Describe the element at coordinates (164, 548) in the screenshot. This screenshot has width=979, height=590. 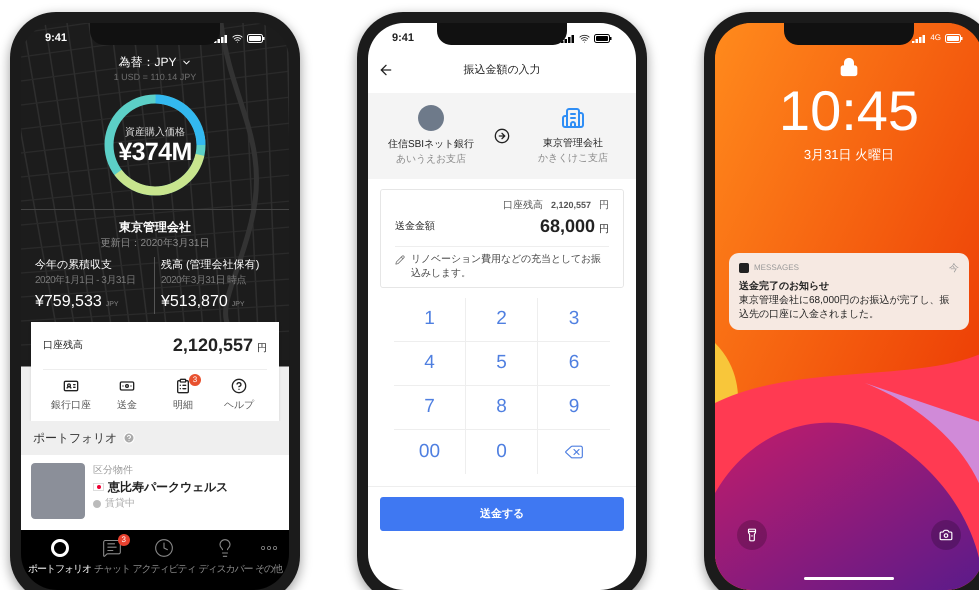
I see `clock-icon` at that location.